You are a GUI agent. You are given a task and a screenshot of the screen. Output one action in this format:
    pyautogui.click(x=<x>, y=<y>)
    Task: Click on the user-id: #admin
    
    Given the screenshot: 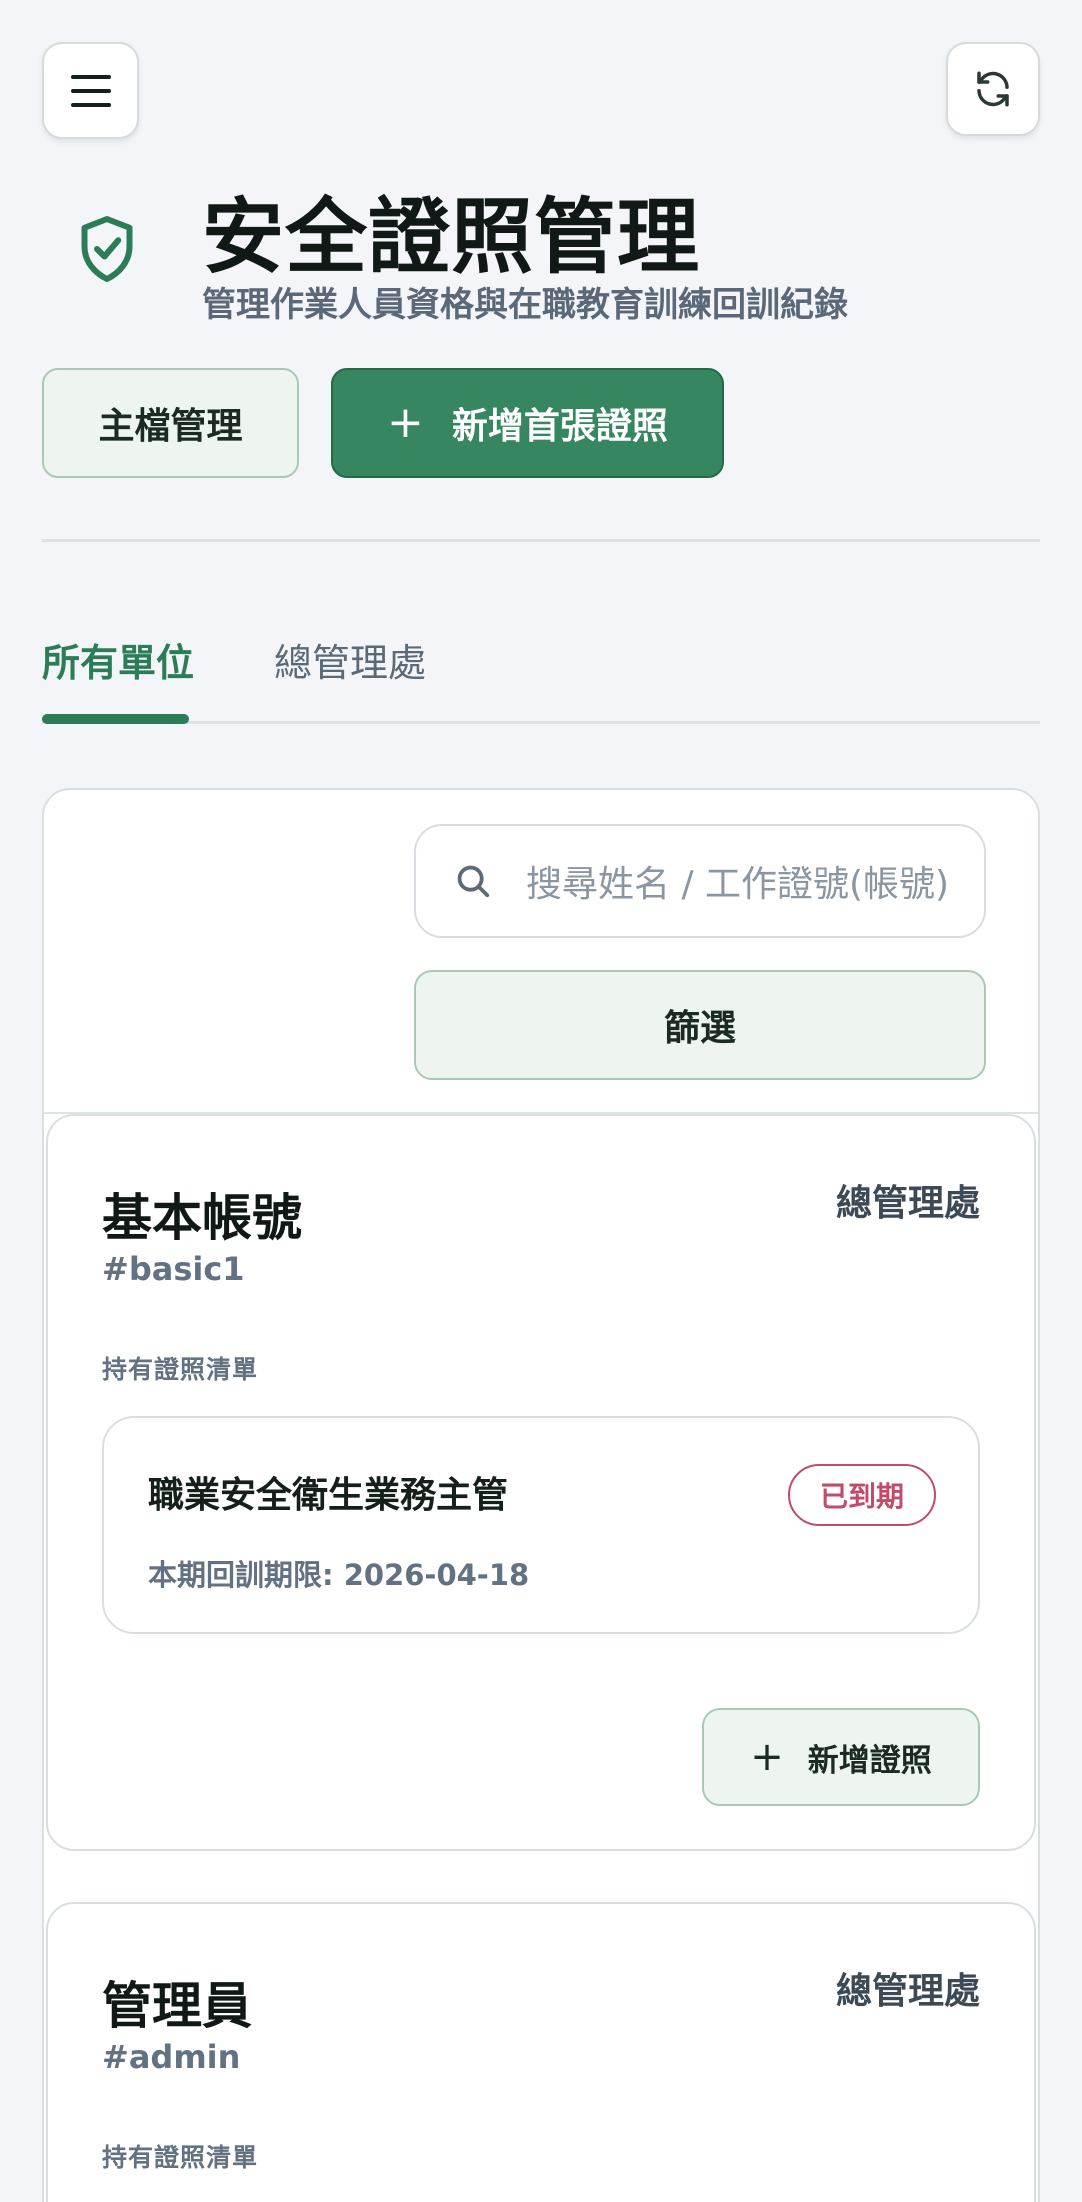 What is the action you would take?
    pyautogui.click(x=171, y=2057)
    